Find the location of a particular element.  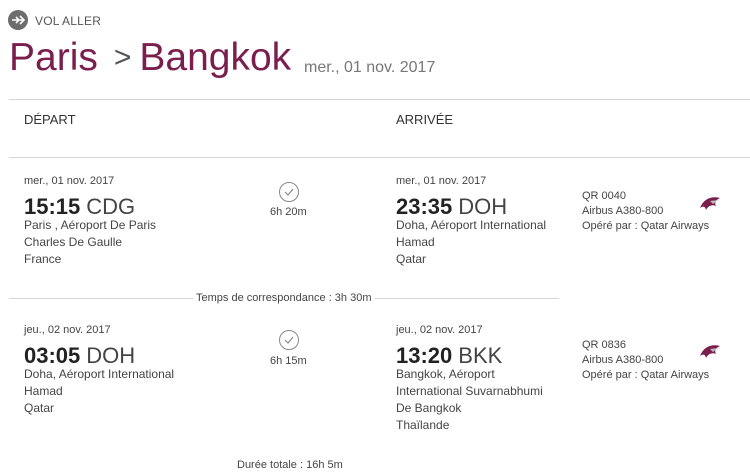

place-line: Thaïlande is located at coordinates (423, 425).